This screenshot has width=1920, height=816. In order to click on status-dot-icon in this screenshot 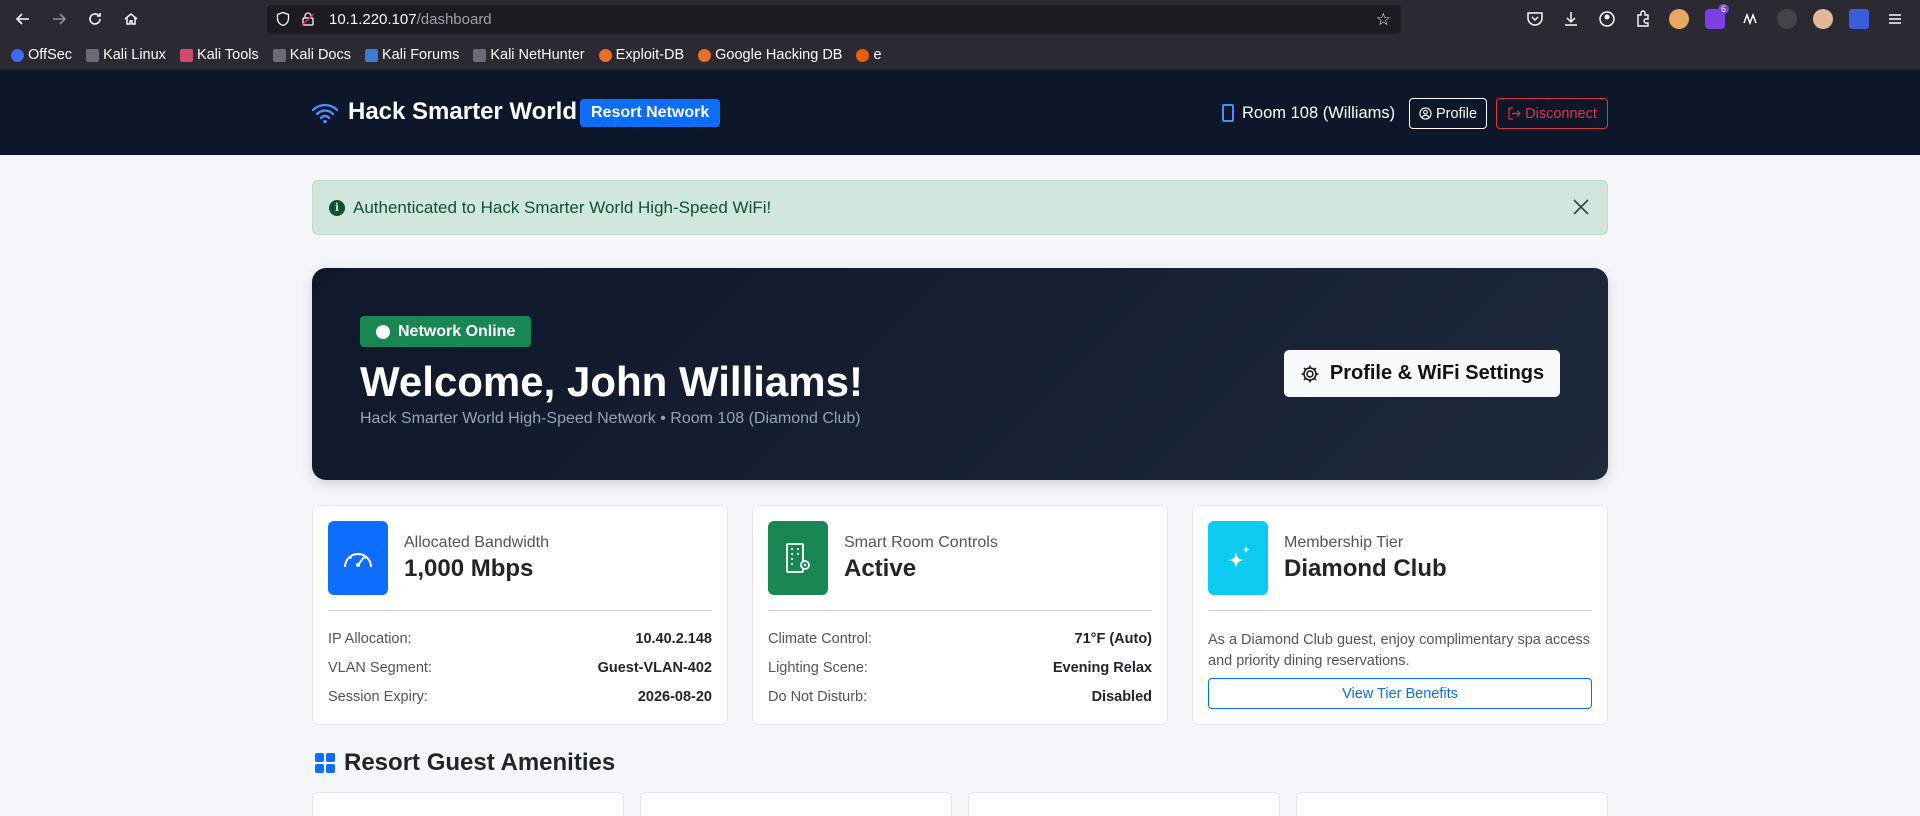, I will do `click(383, 331)`.